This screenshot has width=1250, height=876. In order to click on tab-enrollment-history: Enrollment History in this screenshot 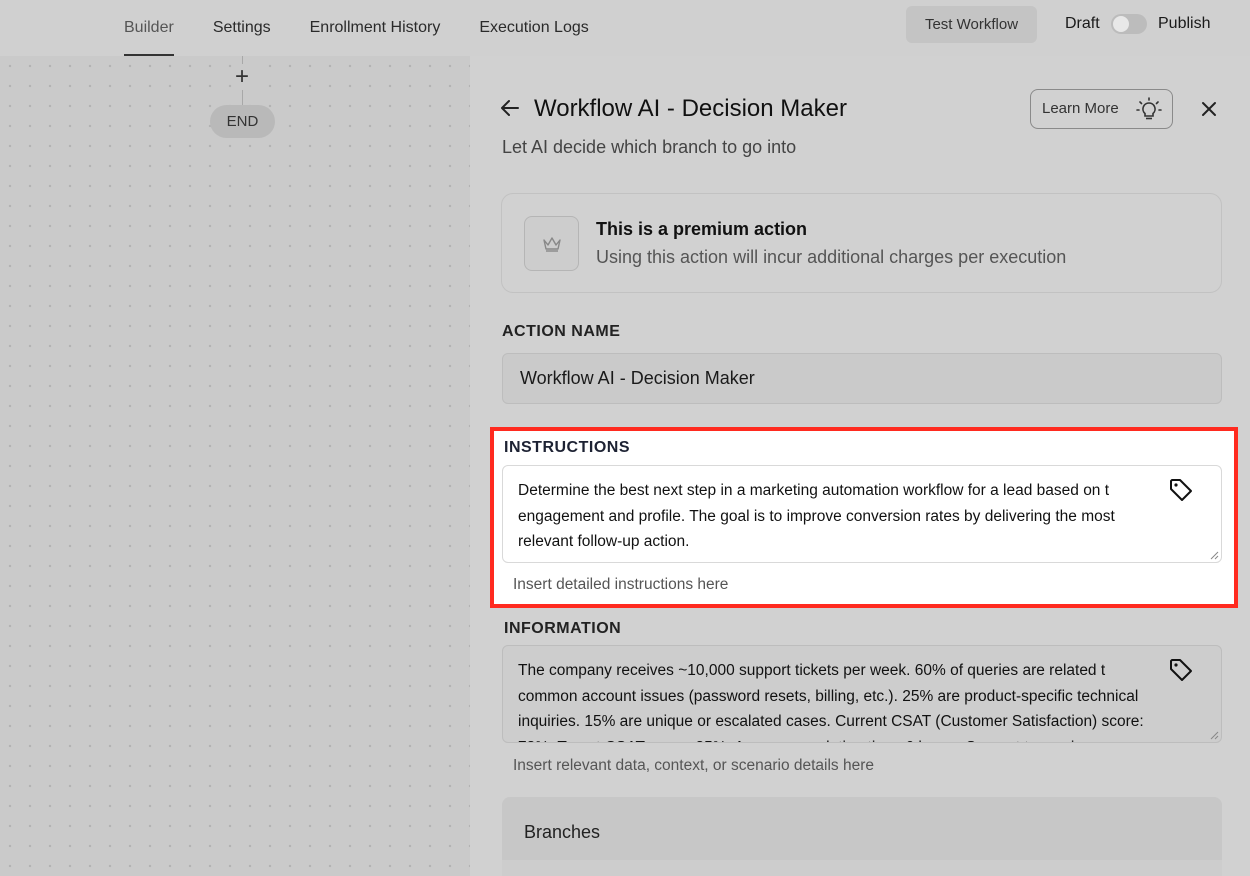, I will do `click(375, 28)`.